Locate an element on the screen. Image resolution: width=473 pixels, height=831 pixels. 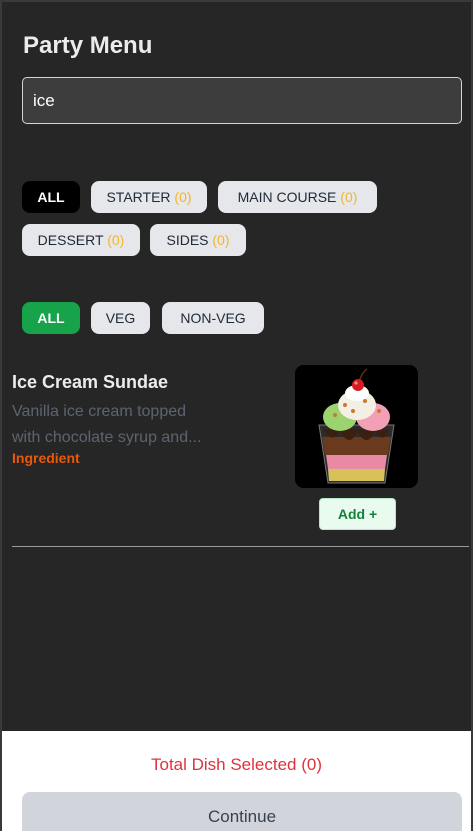
continue-button: Continue is located at coordinates (242, 811).